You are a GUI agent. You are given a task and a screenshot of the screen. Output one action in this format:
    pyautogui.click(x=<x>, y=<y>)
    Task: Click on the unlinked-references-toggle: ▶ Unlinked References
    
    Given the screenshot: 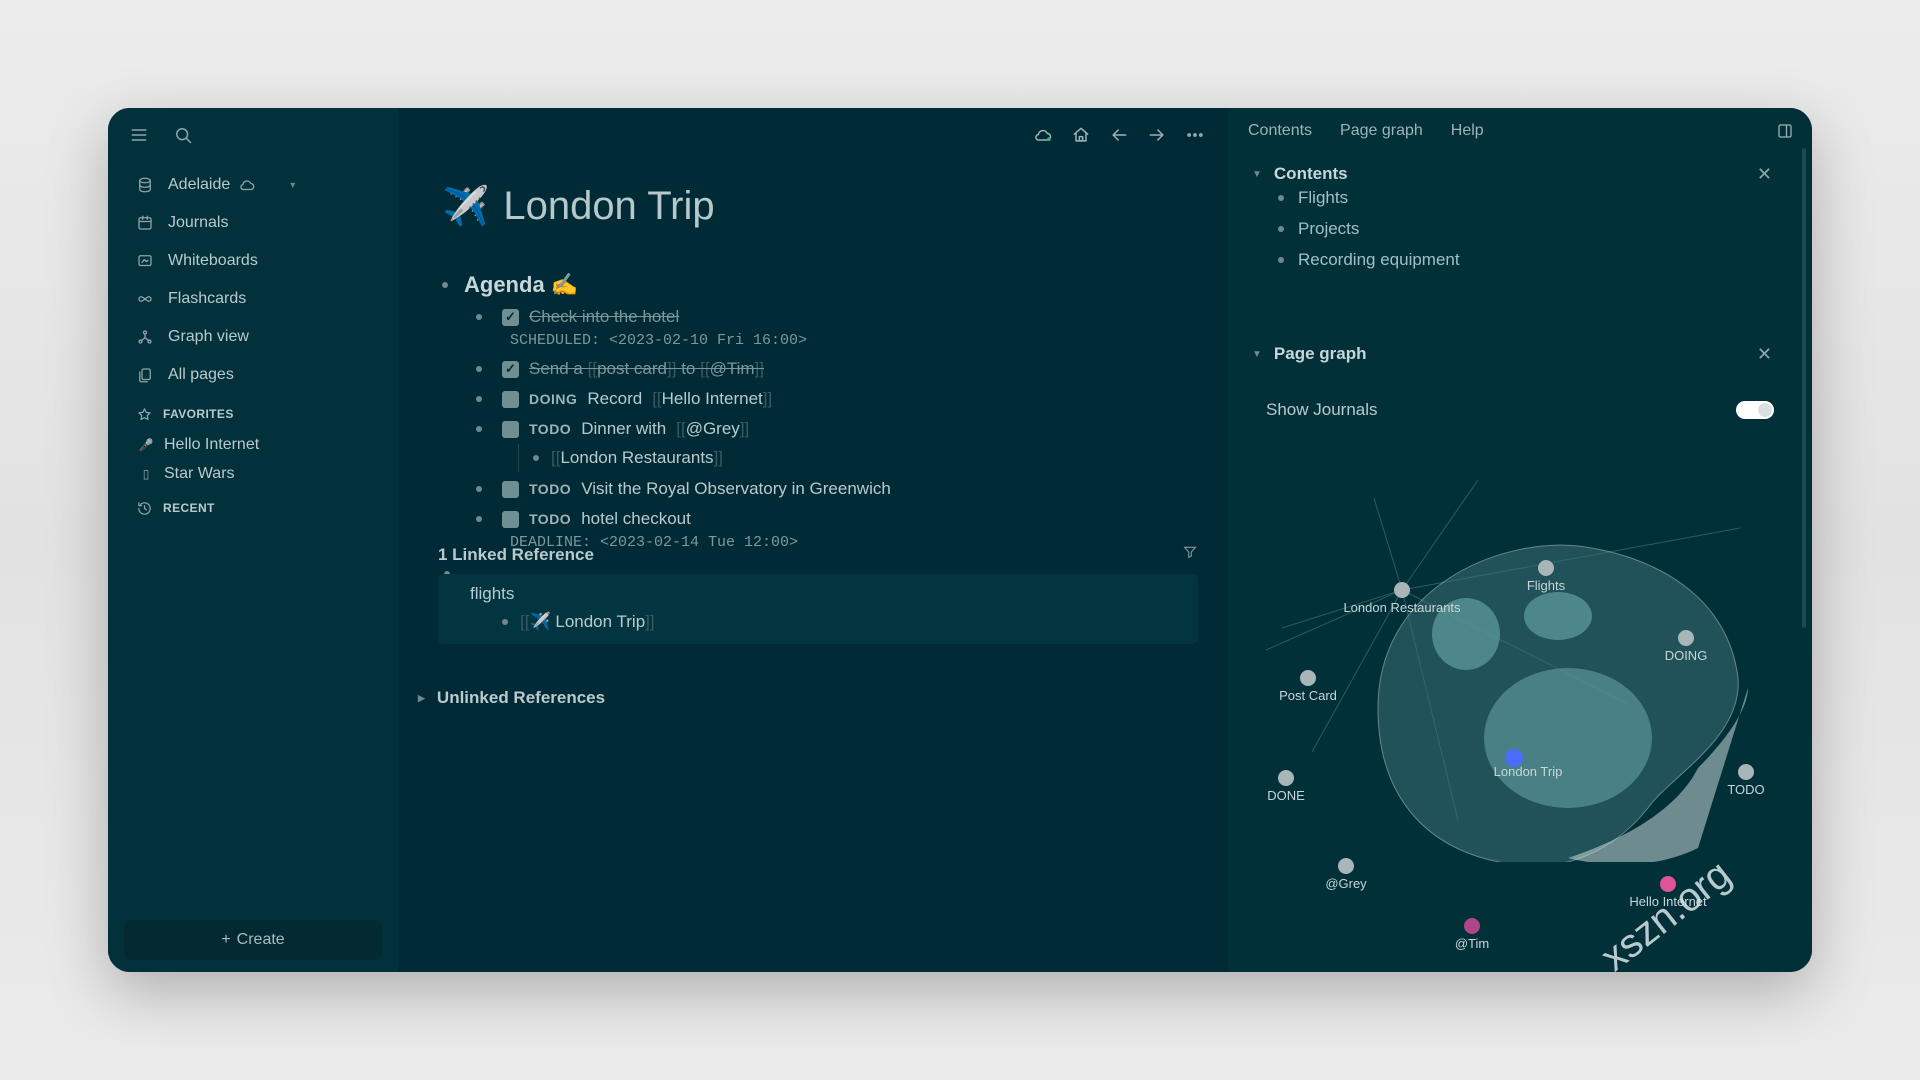 What is the action you would take?
    pyautogui.click(x=511, y=698)
    